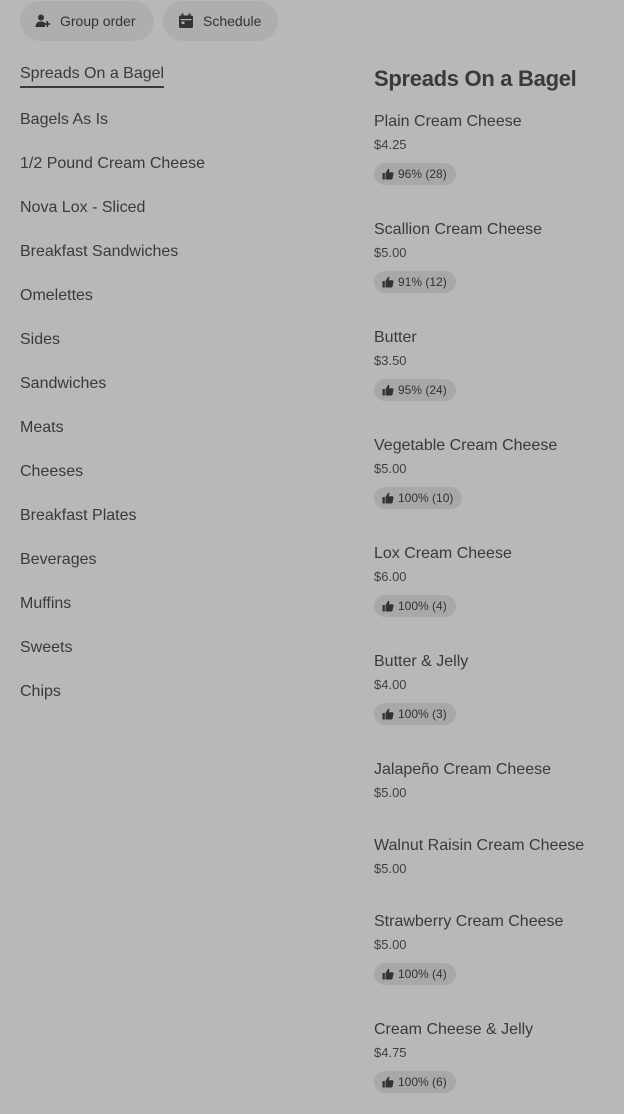  I want to click on item-name: Strawberry Cream Cheese, so click(469, 921).